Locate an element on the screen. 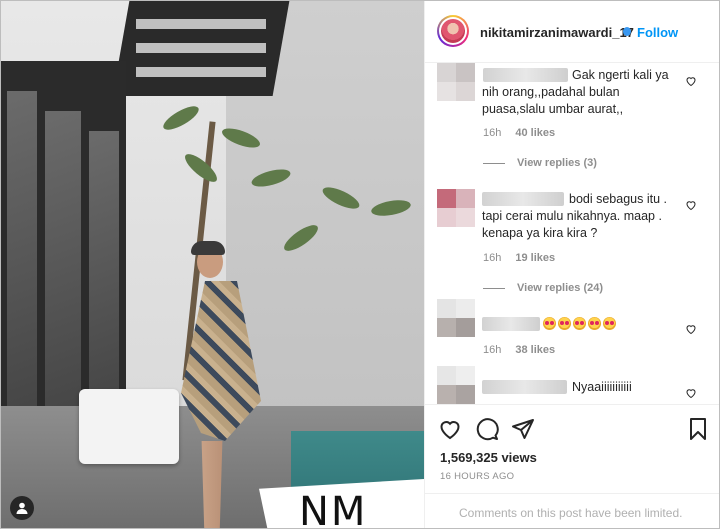 This screenshot has width=720, height=529. comment-meta: 16h 38 likes is located at coordinates (519, 350).